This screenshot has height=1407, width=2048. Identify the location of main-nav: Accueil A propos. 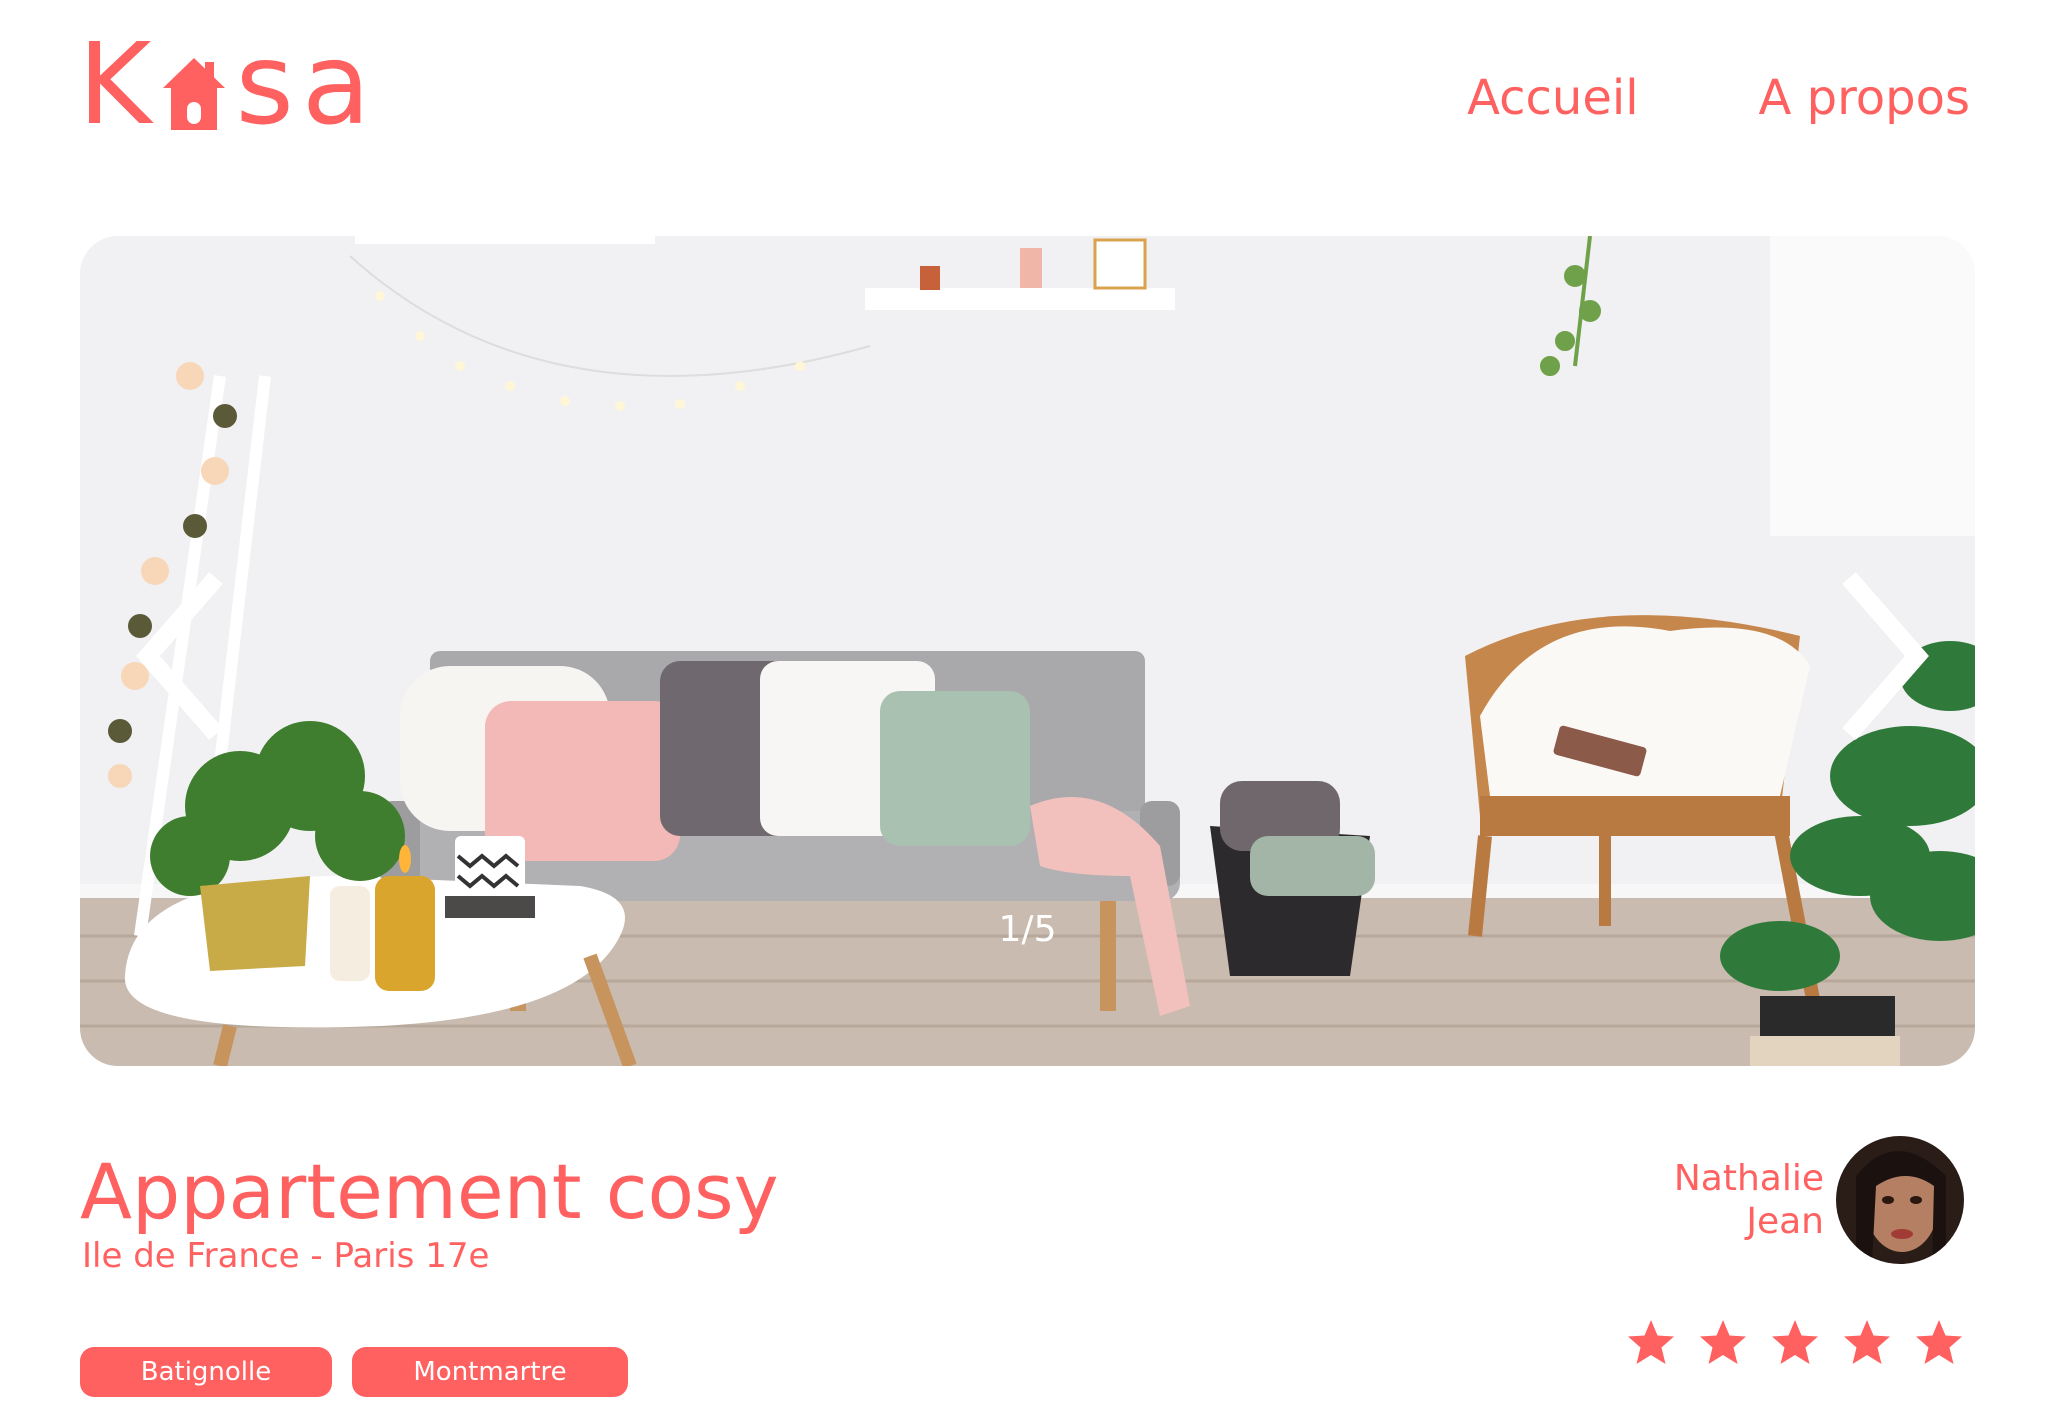
(1718, 99).